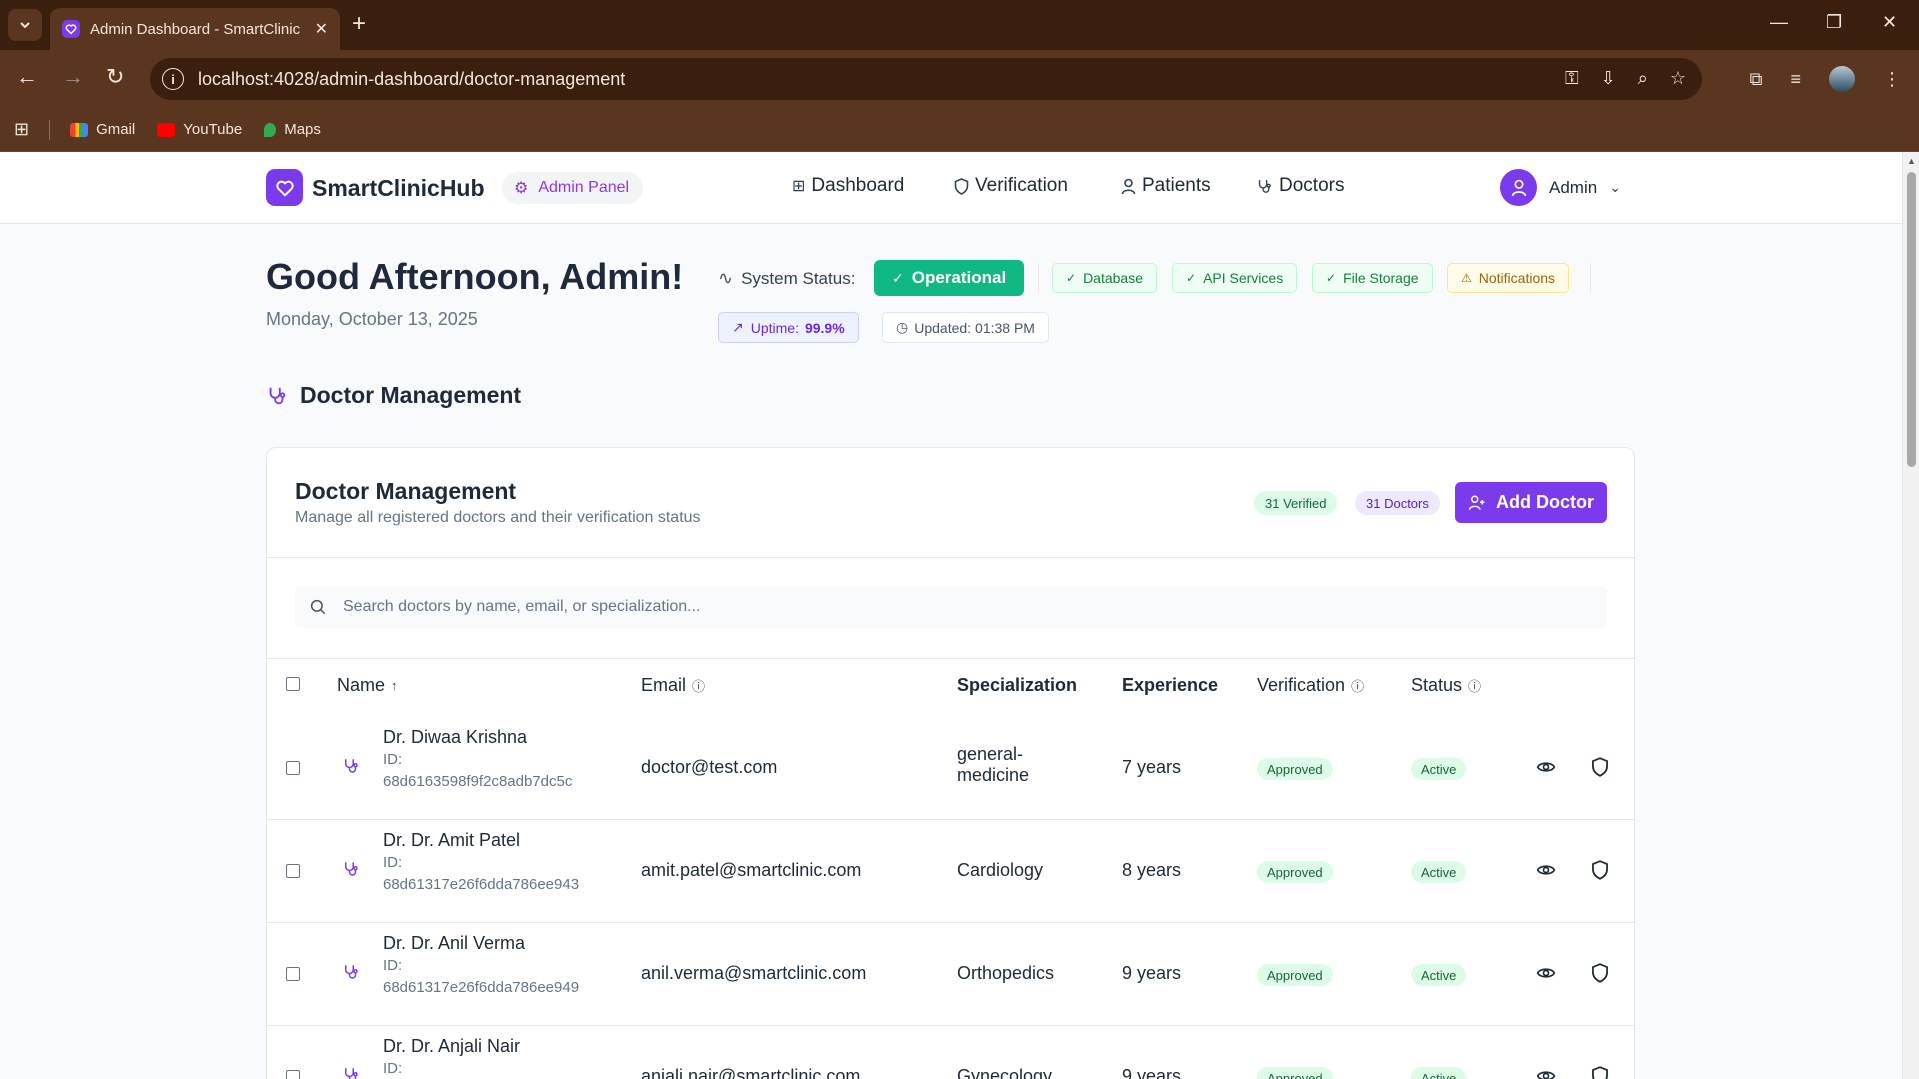  Describe the element at coordinates (292, 129) in the screenshot. I see `bookmark-maps: Maps` at that location.